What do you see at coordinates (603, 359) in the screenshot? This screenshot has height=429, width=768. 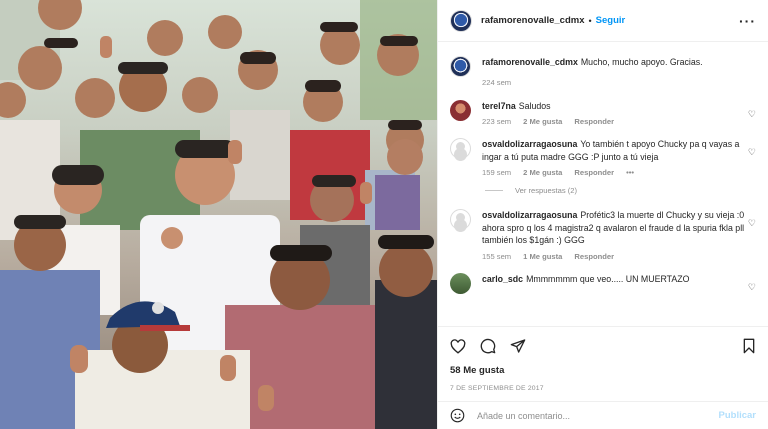 I see `post-actions: 58 Me gusta 7 DE SEPTIEMBRE DE 2017` at bounding box center [603, 359].